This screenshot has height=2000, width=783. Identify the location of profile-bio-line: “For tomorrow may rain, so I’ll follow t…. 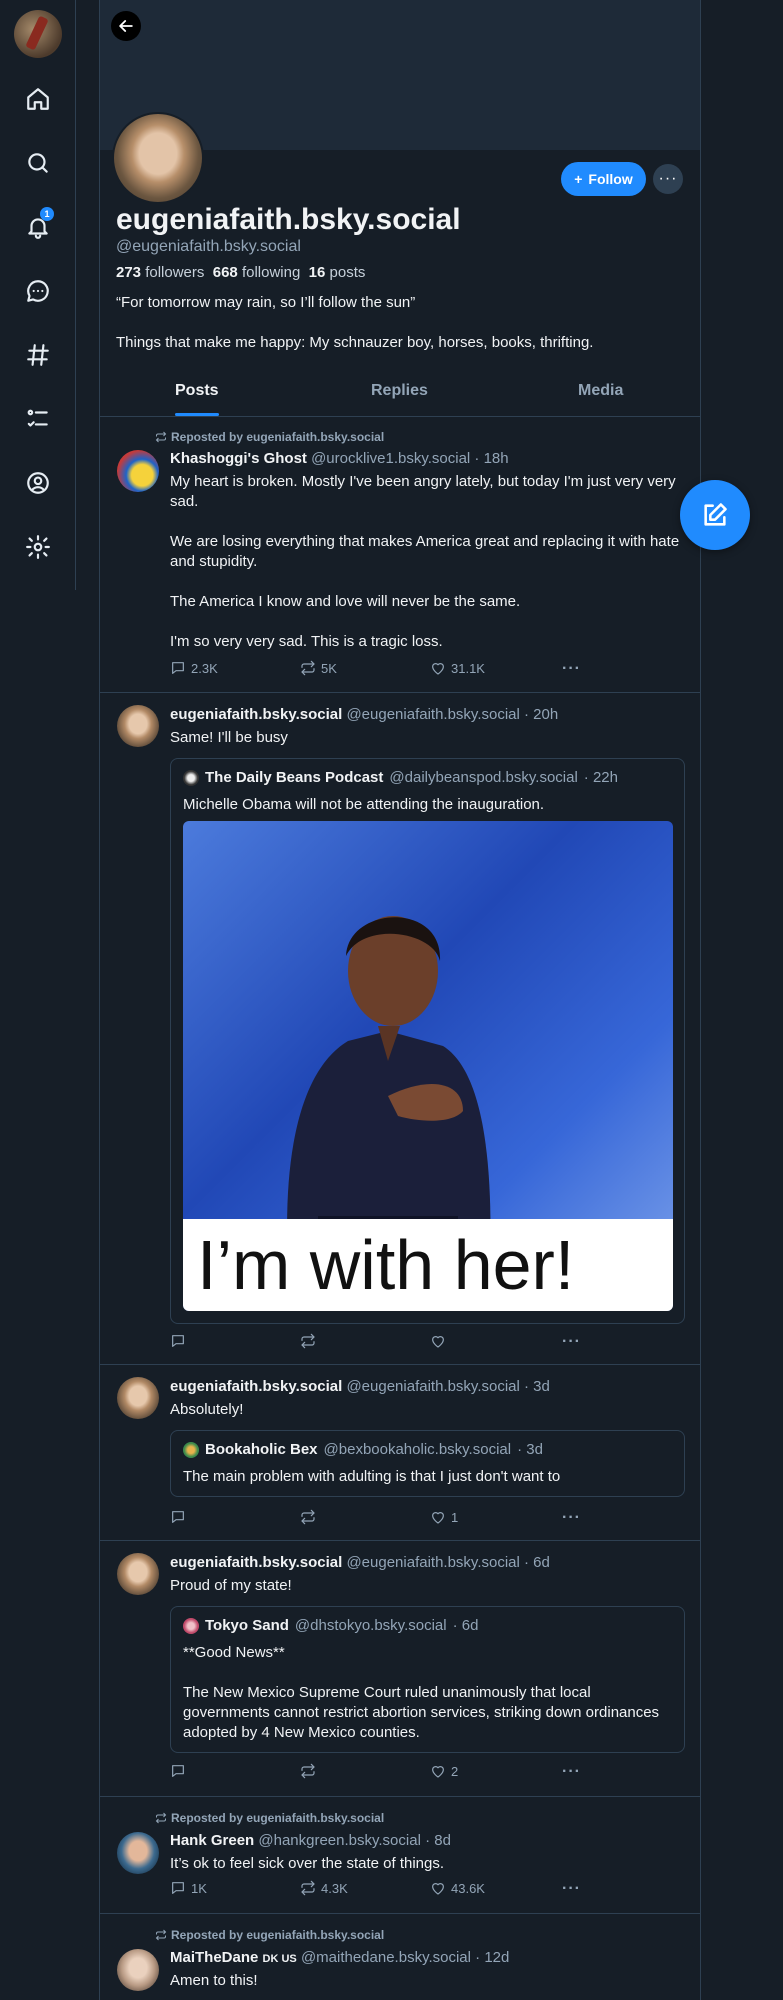
(266, 302).